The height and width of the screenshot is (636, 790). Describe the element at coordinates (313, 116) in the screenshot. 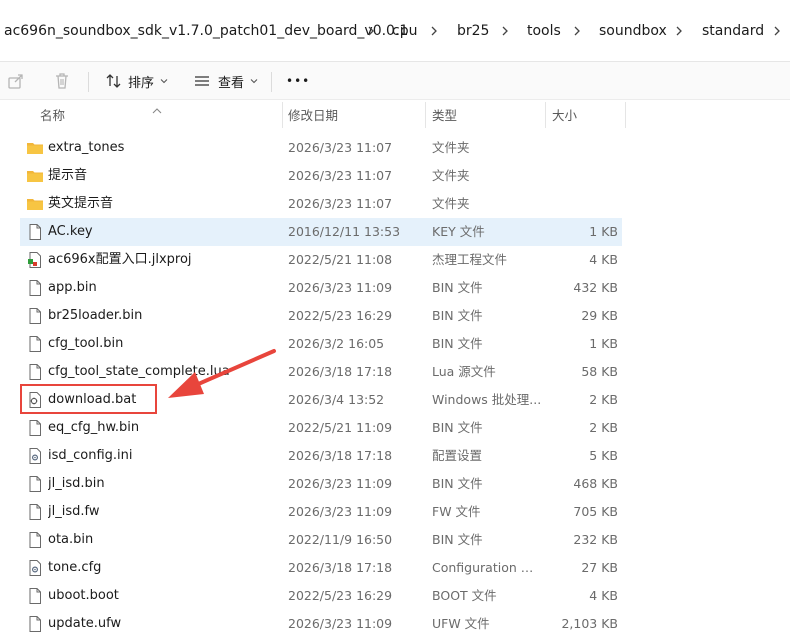

I see `column-header-date: 修改日期` at that location.